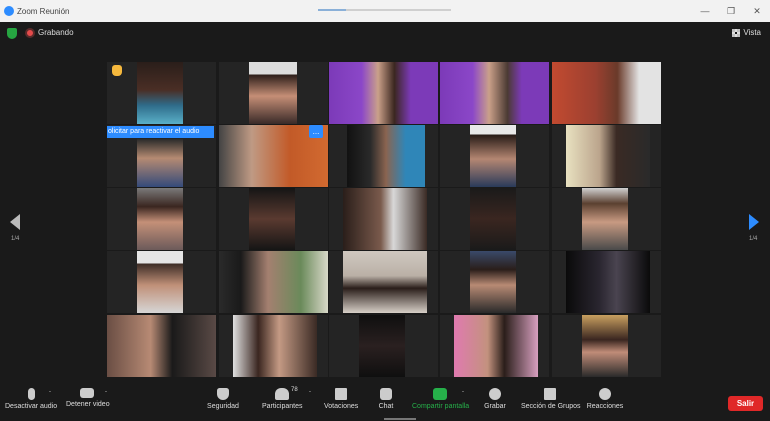 The width and height of the screenshot is (770, 421). What do you see at coordinates (495, 394) in the screenshot?
I see `record-icon` at bounding box center [495, 394].